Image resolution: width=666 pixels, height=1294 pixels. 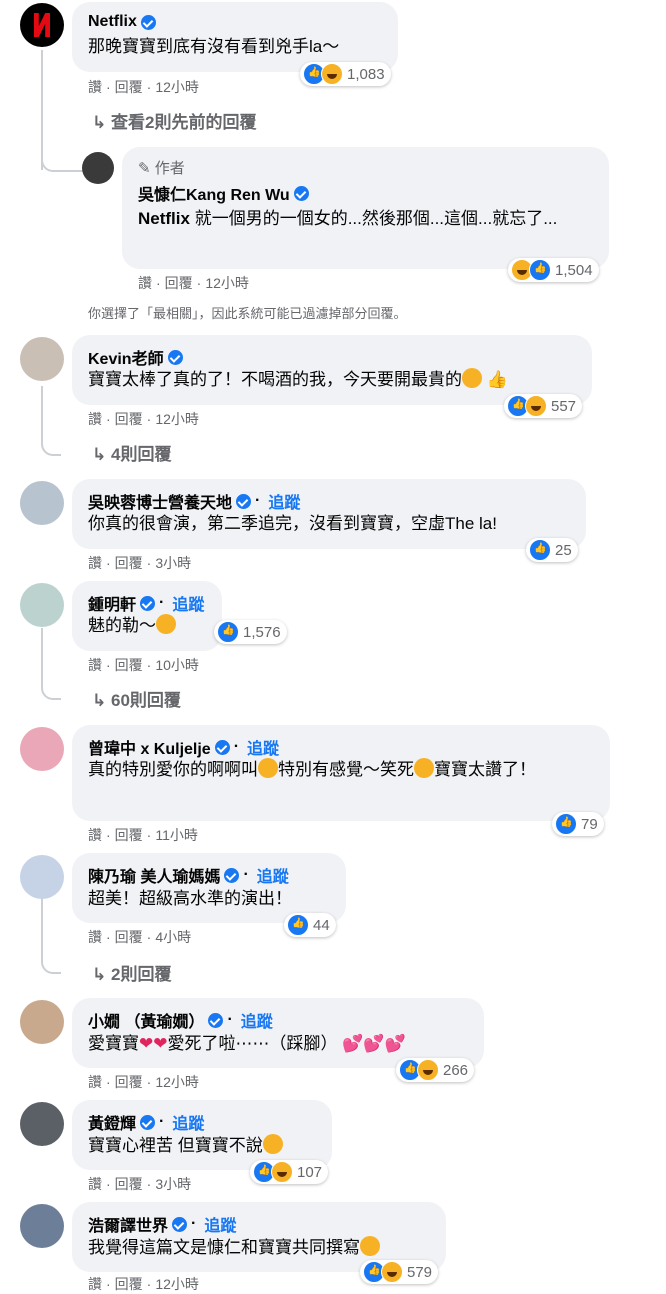 What do you see at coordinates (42, 359) in the screenshot?
I see `avatar-kevin` at bounding box center [42, 359].